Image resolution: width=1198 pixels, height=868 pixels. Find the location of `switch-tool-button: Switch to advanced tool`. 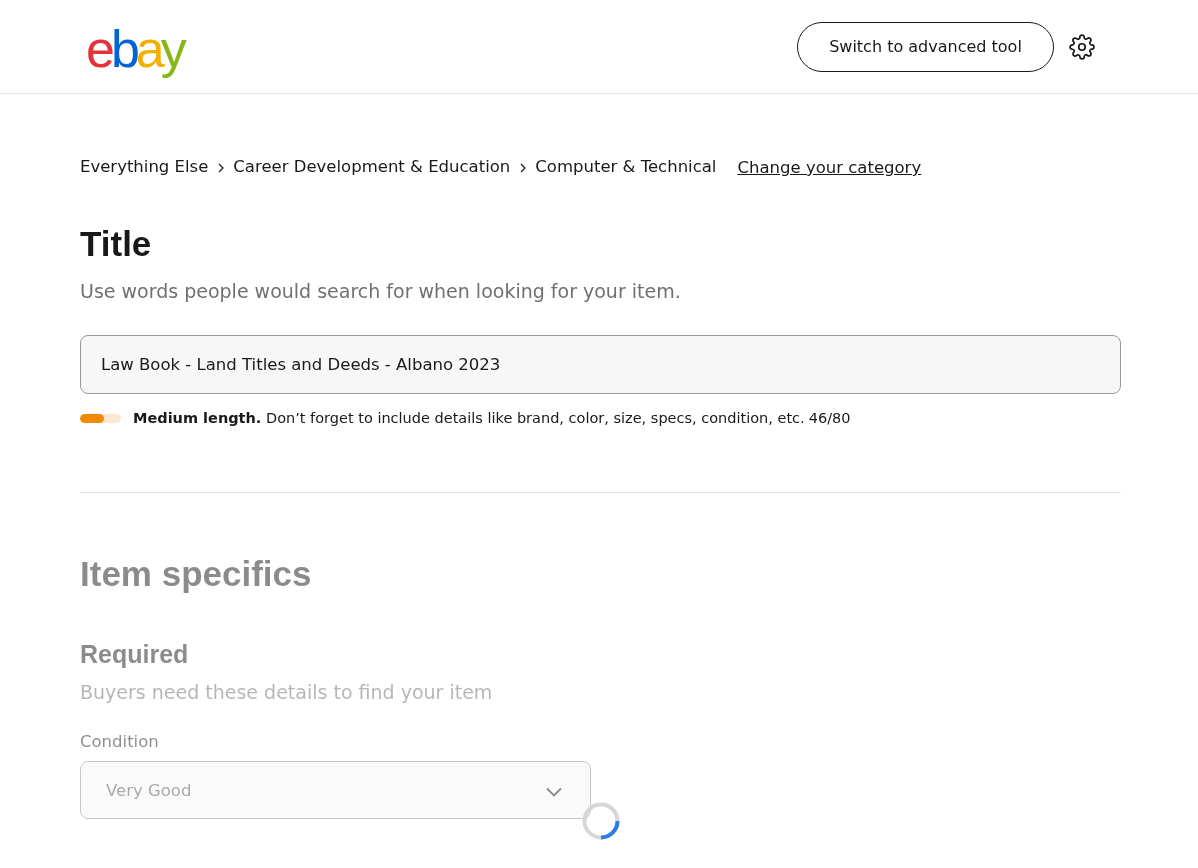

switch-tool-button: Switch to advanced tool is located at coordinates (925, 46).